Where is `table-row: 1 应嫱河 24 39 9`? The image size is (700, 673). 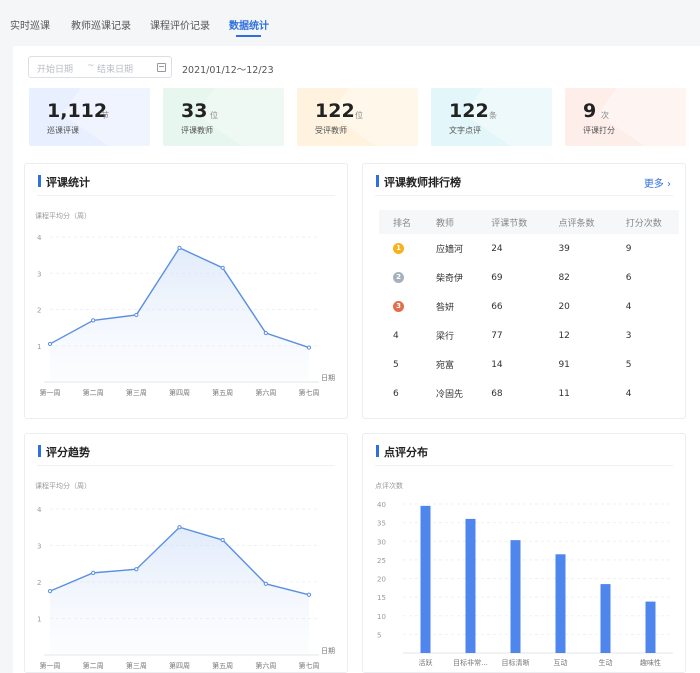 table-row: 1 应嫱河 24 39 9 is located at coordinates (529, 248).